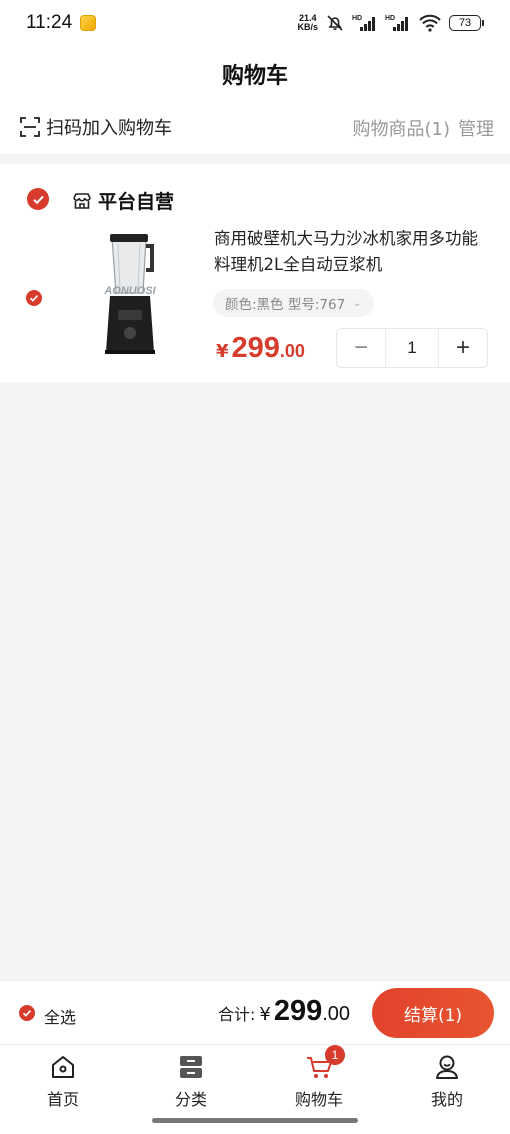  Describe the element at coordinates (307, 27) in the screenshot. I see `network-speed-unit: KB/s` at that location.